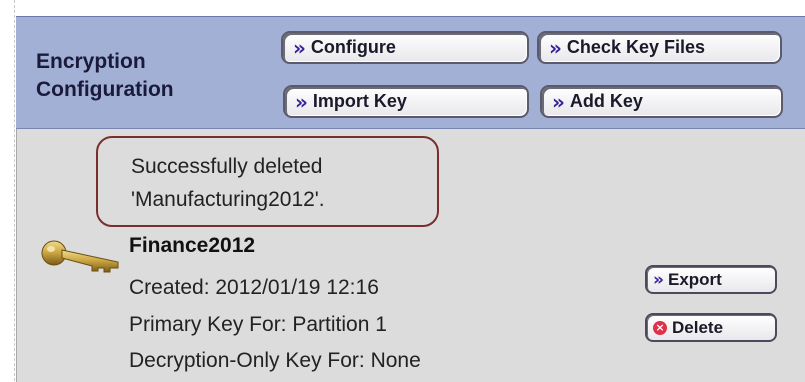 Image resolution: width=805 pixels, height=382 pixels. What do you see at coordinates (635, 47) in the screenshot?
I see `check-key-files-button-label: Check Key Files` at bounding box center [635, 47].